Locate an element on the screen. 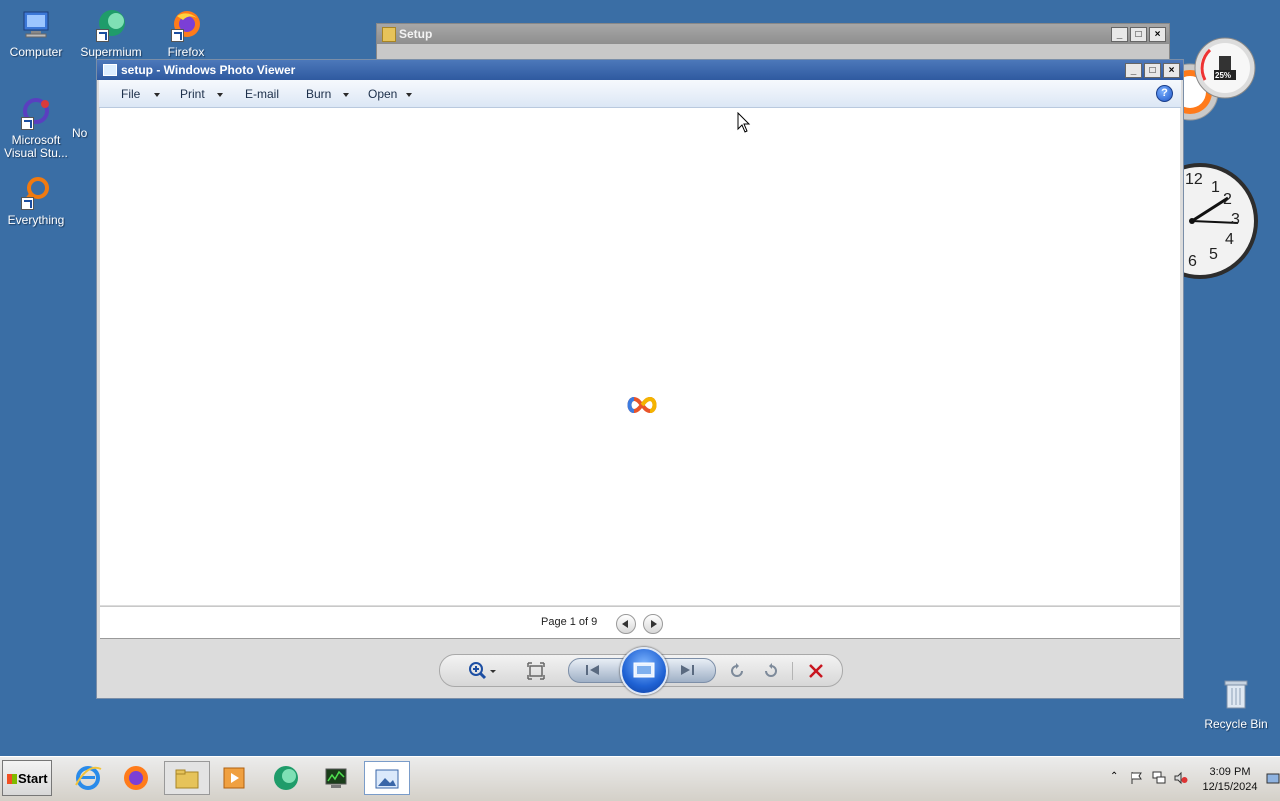  show-desktop-icon is located at coordinates (1273, 778).